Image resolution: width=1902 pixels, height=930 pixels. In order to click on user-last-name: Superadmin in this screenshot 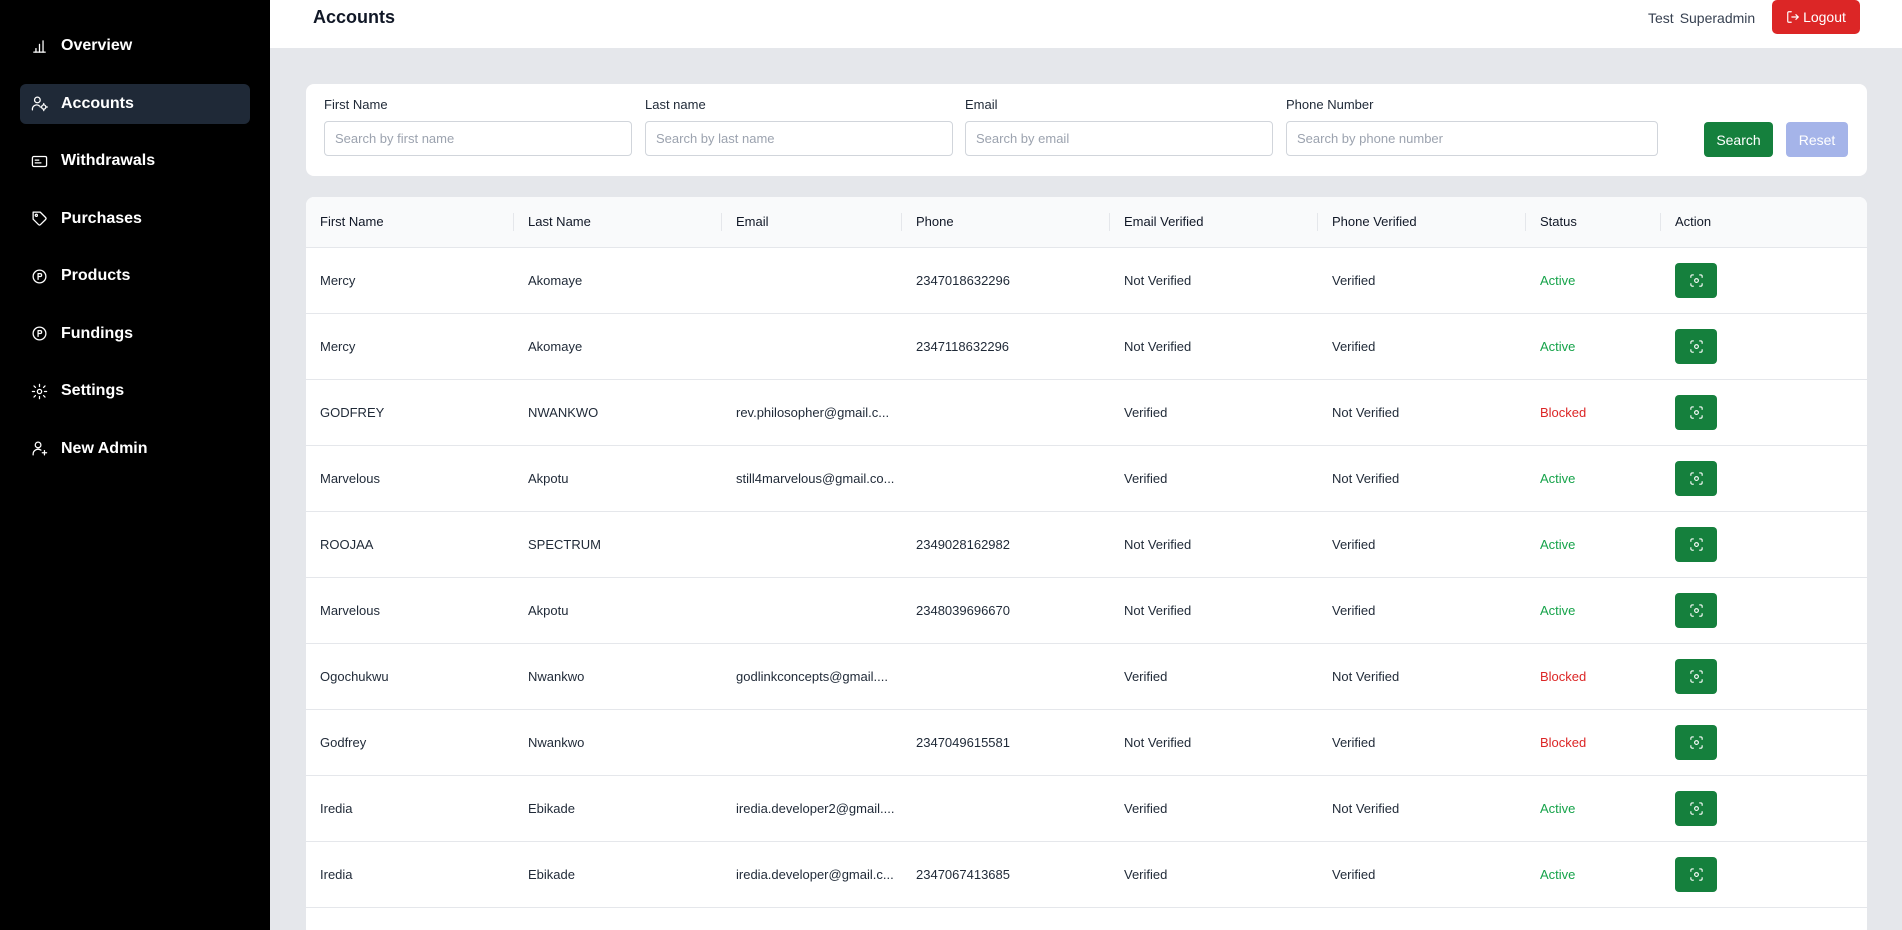, I will do `click(1717, 18)`.